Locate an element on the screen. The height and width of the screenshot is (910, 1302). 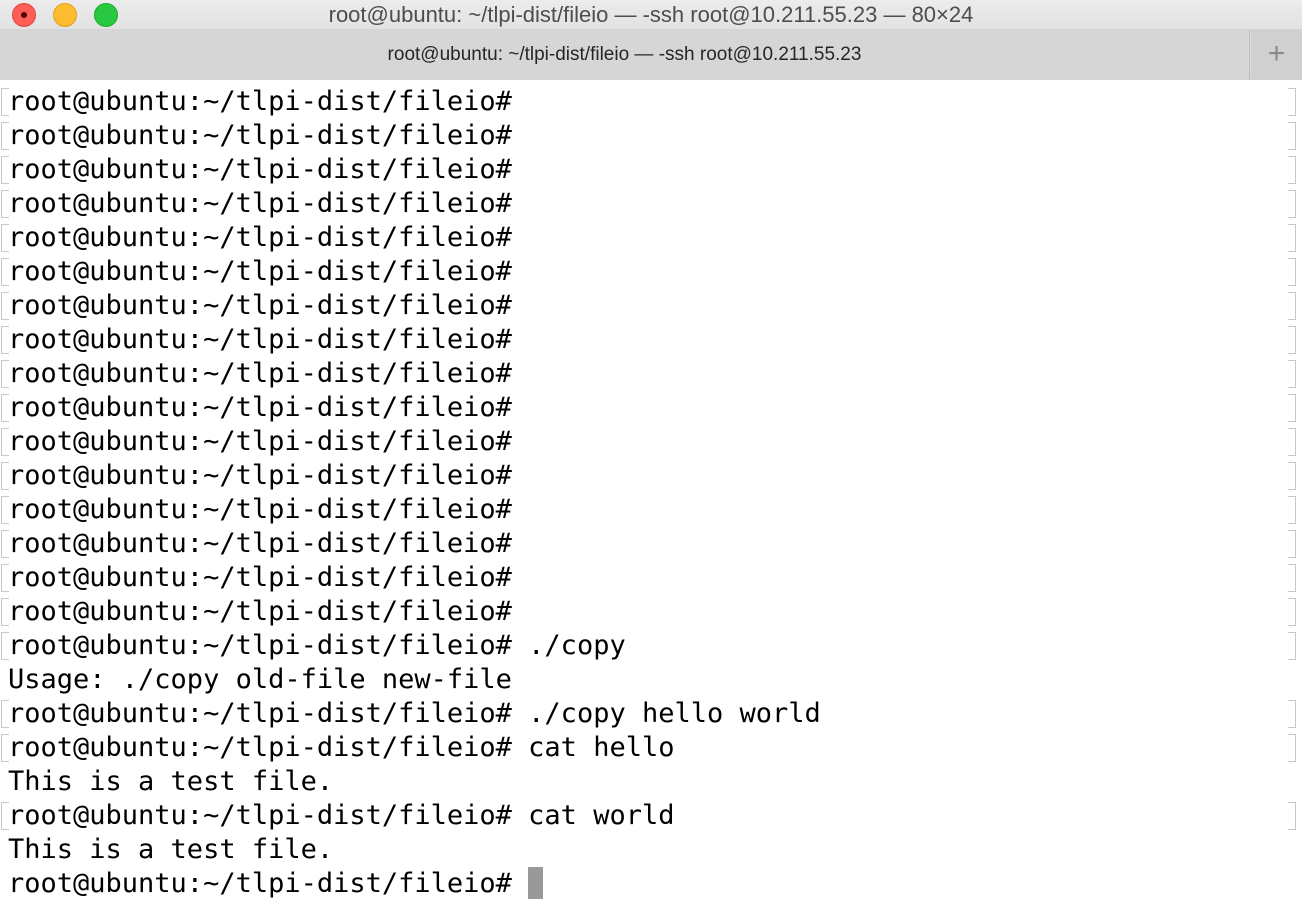
terminal-line-text: root@ubuntu:~/tlpi-dist/fileio# ./copy is located at coordinates (317, 645).